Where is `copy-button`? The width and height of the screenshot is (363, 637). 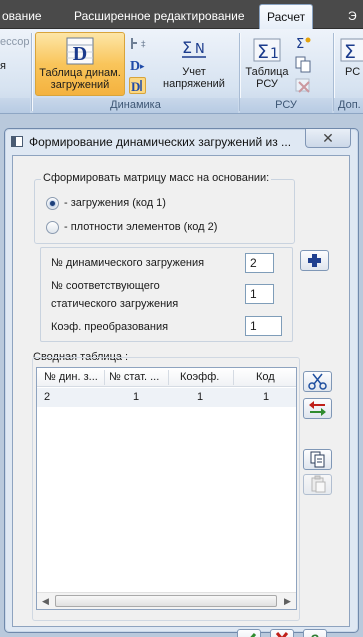
copy-button is located at coordinates (317, 459).